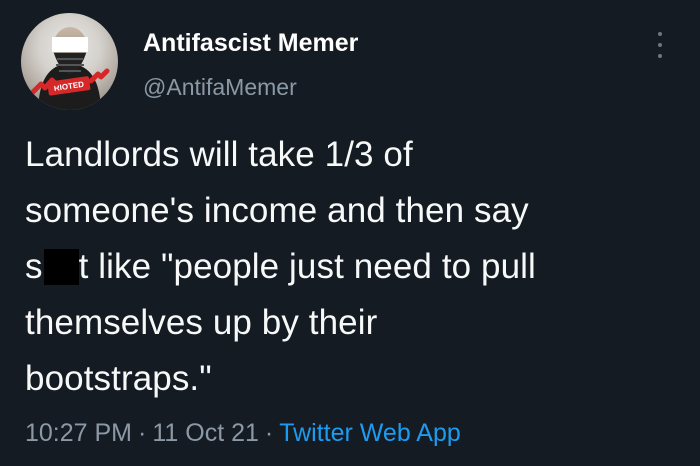  What do you see at coordinates (61, 267) in the screenshot?
I see `censor-bar` at bounding box center [61, 267].